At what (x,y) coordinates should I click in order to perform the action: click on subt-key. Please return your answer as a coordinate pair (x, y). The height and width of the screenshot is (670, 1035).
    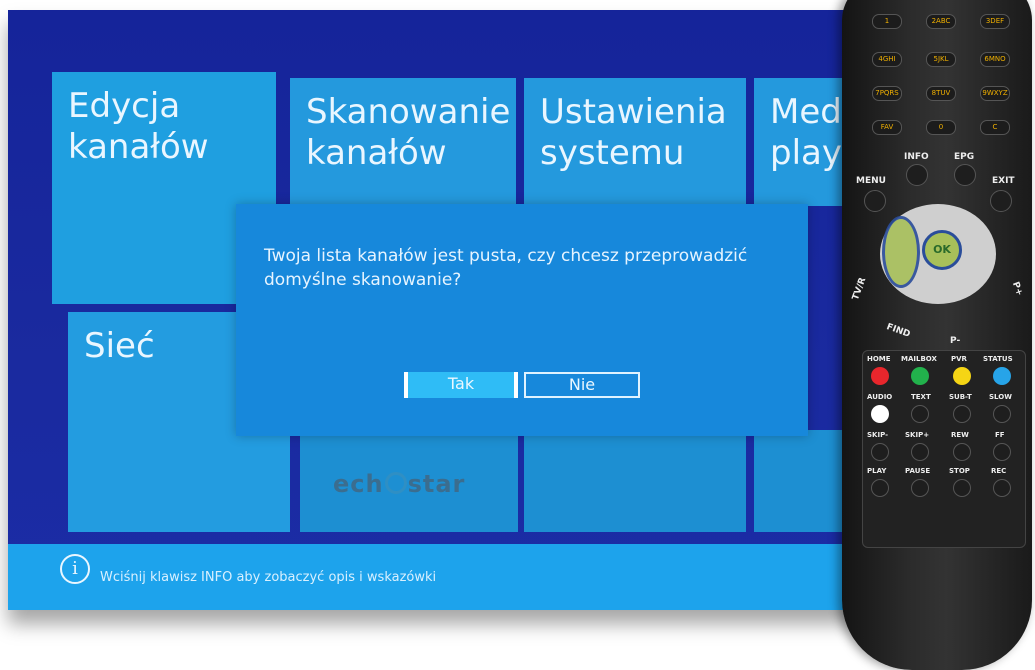
    Looking at the image, I should click on (962, 414).